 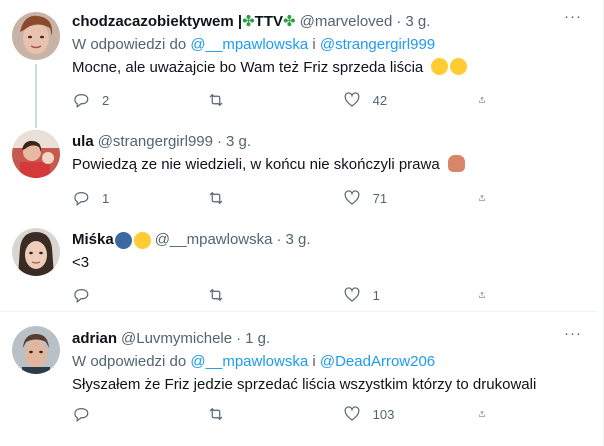 I want to click on user-handle: @Luvmymichele, so click(x=176, y=339).